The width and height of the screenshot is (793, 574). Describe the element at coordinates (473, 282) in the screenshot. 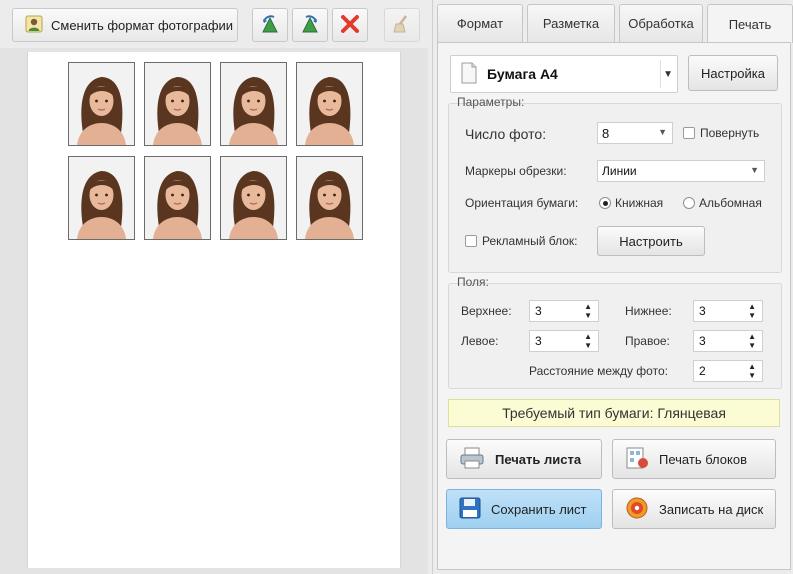

I see `margins-title: Поля:` at that location.